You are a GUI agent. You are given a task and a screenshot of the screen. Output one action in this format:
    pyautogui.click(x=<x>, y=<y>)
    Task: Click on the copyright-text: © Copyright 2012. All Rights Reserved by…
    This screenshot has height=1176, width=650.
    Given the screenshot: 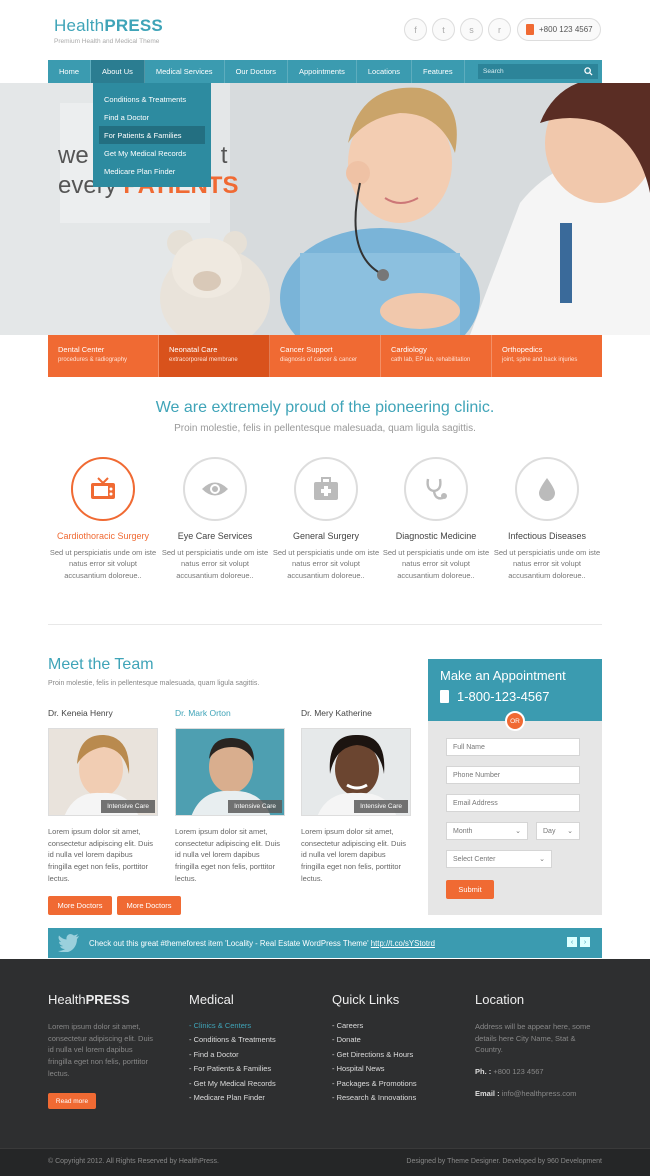 What is the action you would take?
    pyautogui.click(x=133, y=1161)
    